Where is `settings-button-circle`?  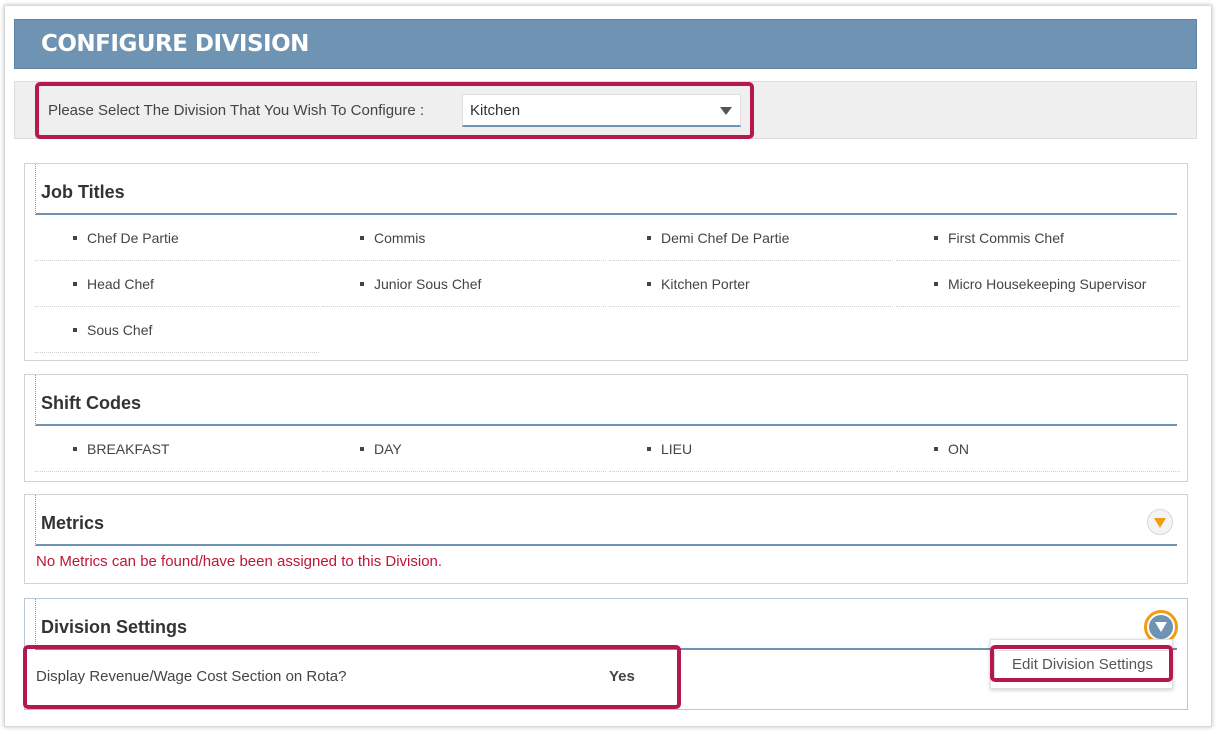
settings-button-circle is located at coordinates (1161, 627).